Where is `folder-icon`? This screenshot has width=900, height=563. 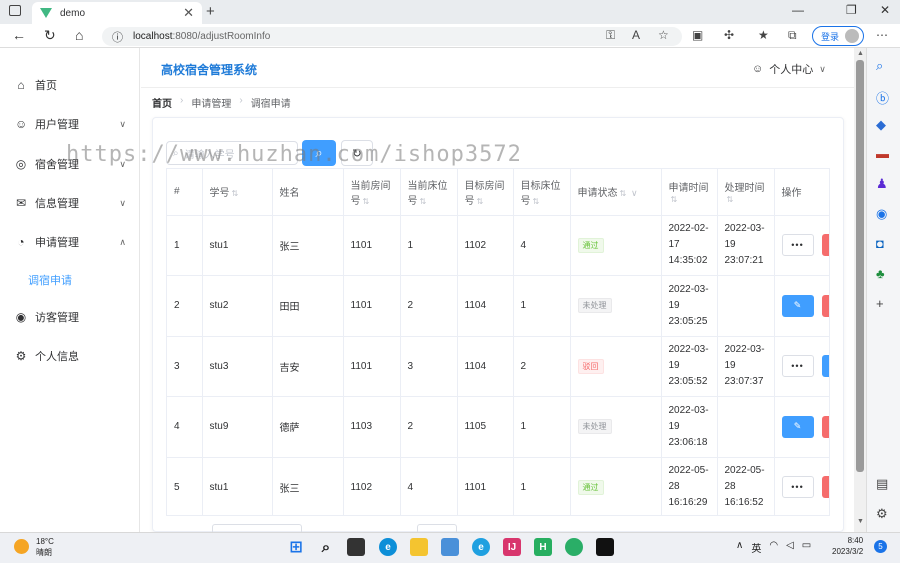 folder-icon is located at coordinates (419, 547).